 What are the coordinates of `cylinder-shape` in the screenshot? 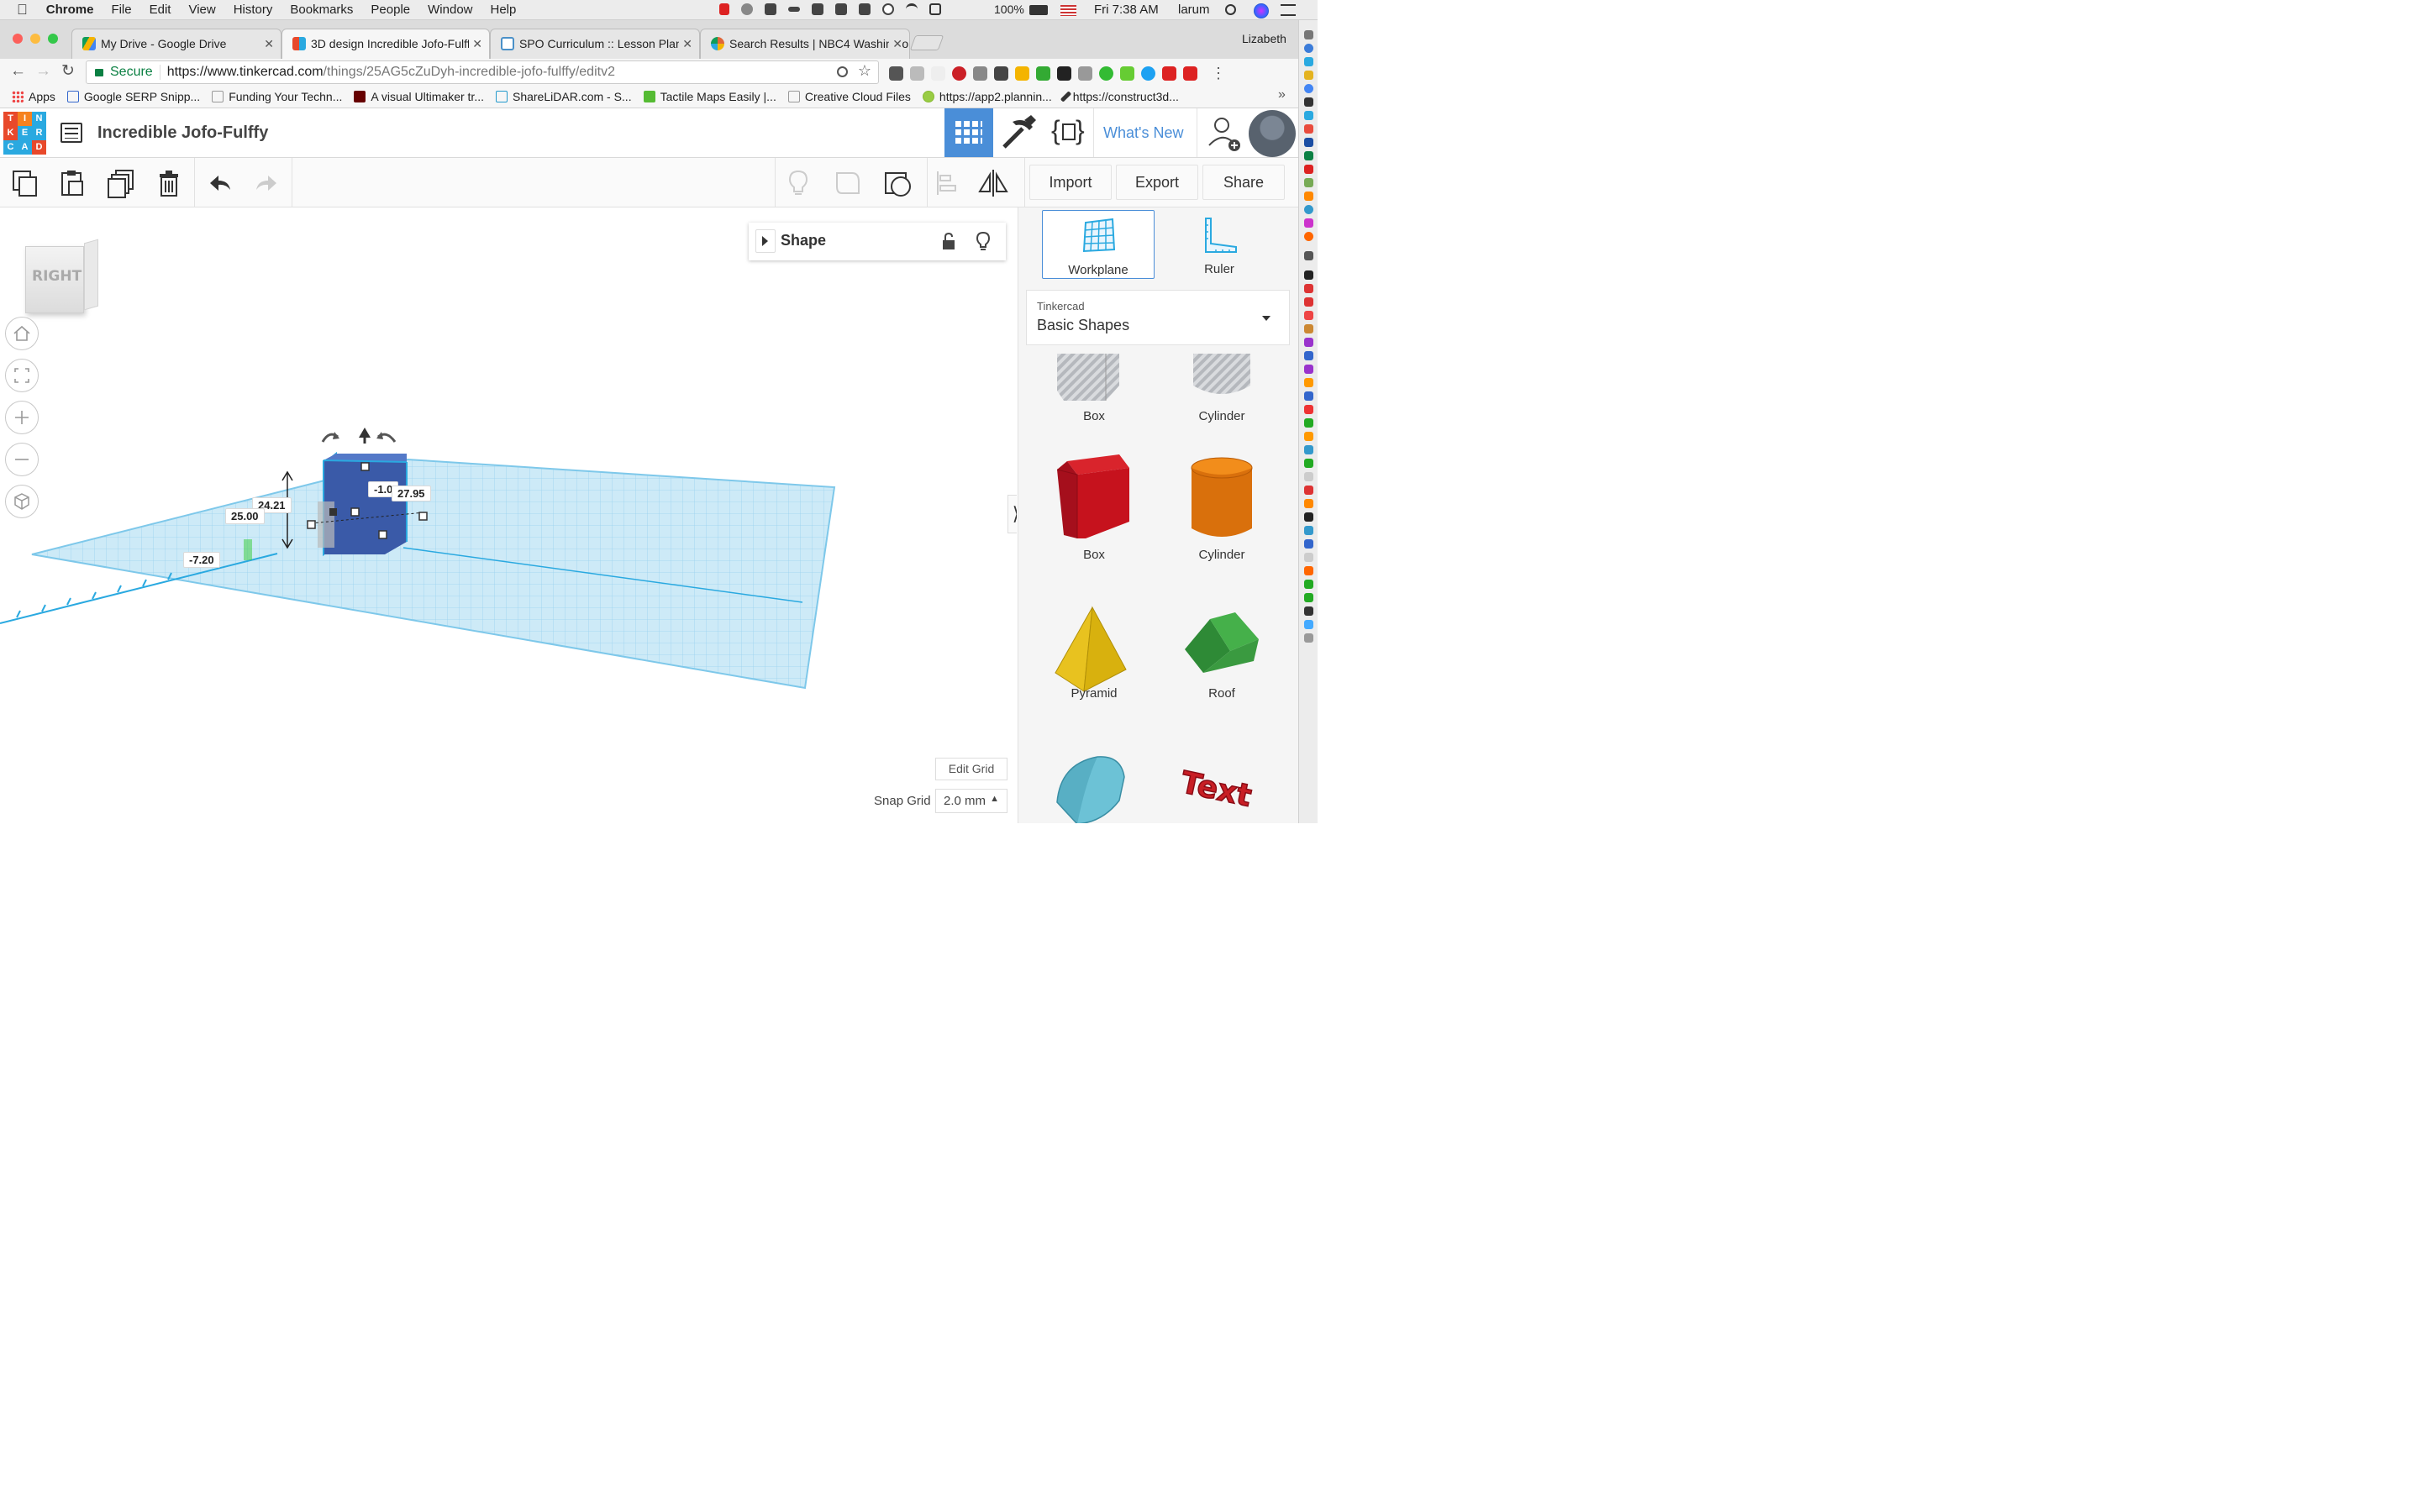 It's located at (1222, 499).